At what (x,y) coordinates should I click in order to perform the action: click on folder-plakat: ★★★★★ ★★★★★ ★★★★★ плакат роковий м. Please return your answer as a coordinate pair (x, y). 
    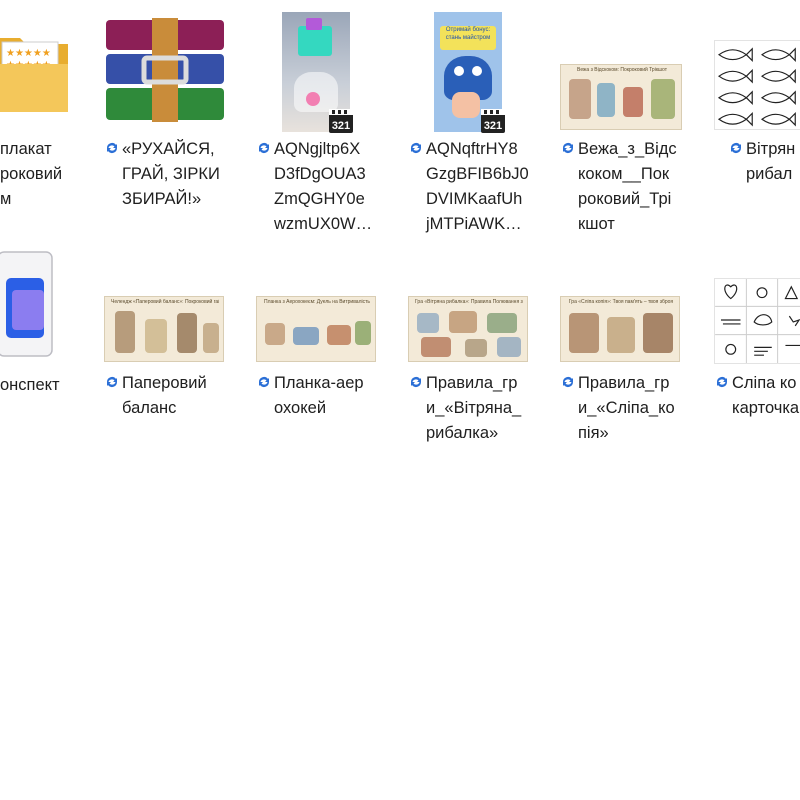
    Looking at the image, I should click on (50, 110).